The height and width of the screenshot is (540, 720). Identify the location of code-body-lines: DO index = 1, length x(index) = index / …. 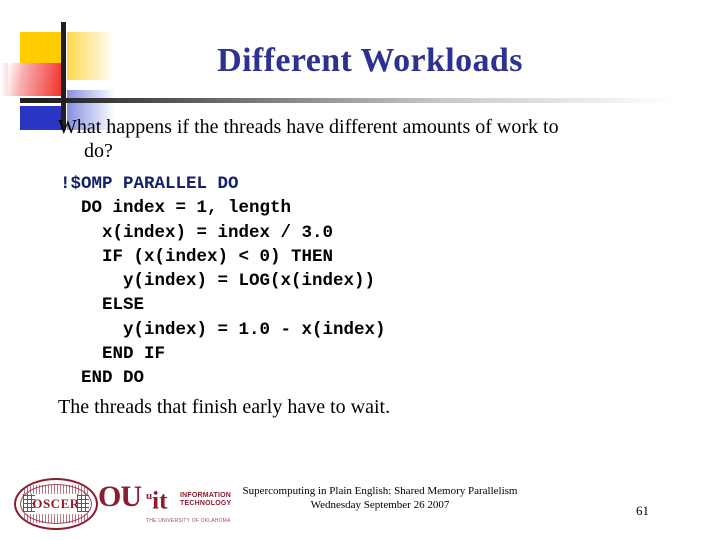
(233, 293).